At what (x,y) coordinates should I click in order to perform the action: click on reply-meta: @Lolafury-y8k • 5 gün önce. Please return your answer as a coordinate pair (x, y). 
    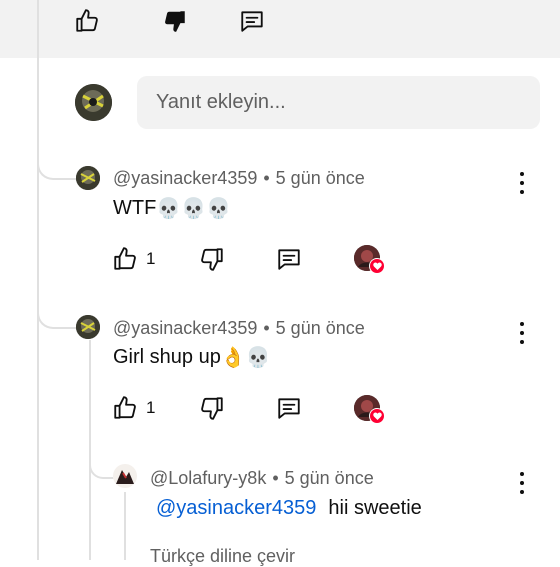
    Looking at the image, I should click on (262, 478).